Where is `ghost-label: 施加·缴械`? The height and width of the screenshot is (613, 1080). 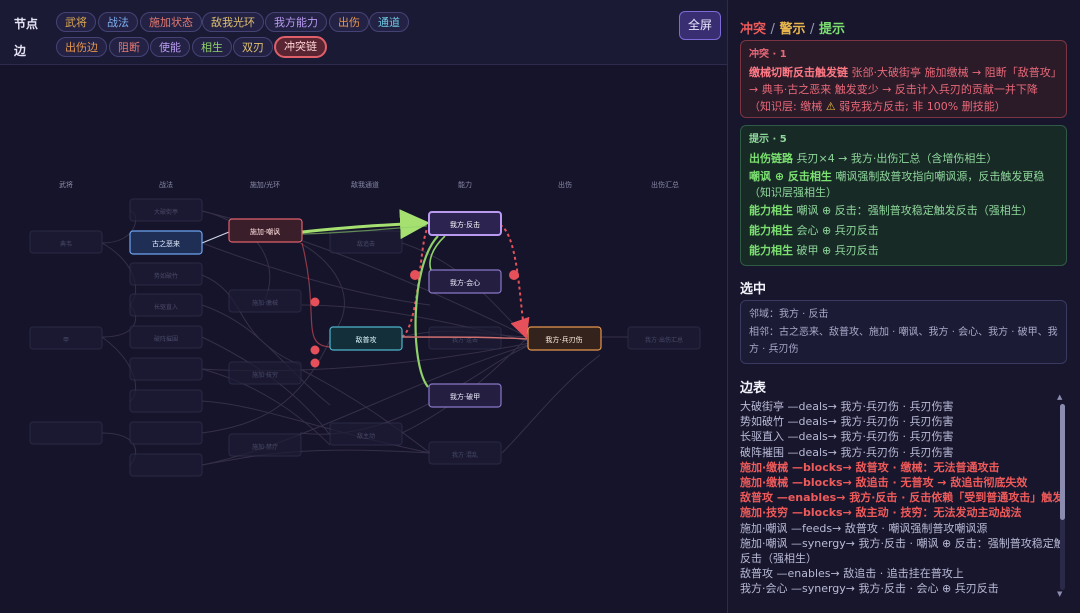 ghost-label: 施加·缴械 is located at coordinates (265, 303).